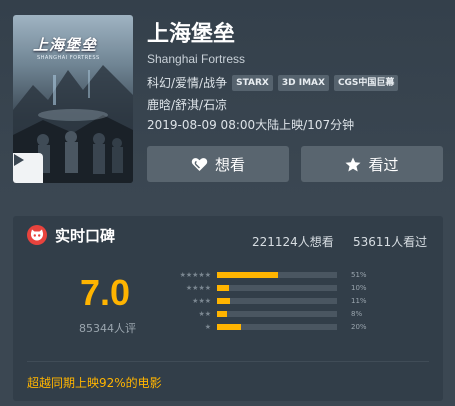  I want to click on rating-row-stars: ★★, so click(204, 314).